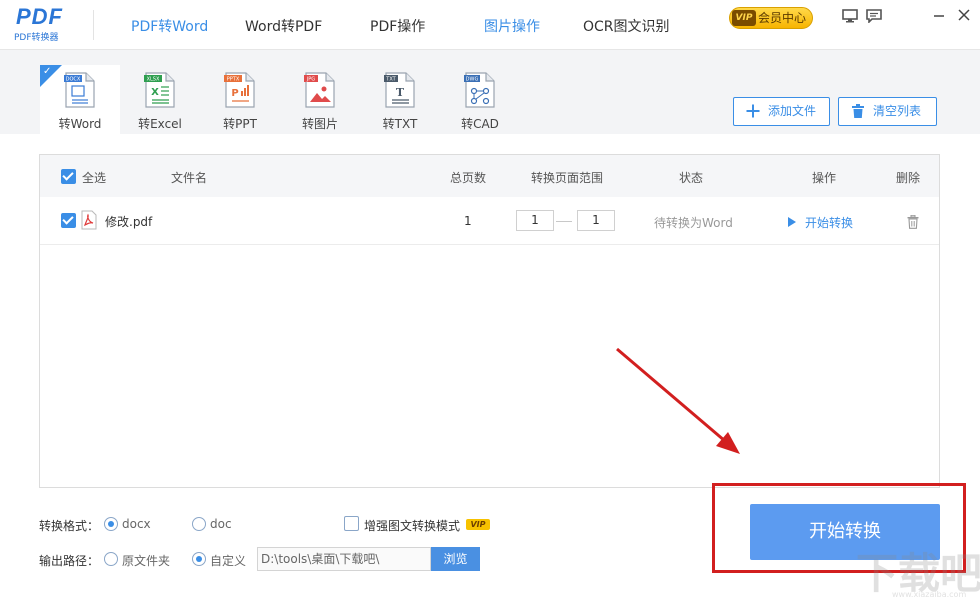 This screenshot has height=600, width=980. I want to click on header-range: 转换页面范围, so click(567, 178).